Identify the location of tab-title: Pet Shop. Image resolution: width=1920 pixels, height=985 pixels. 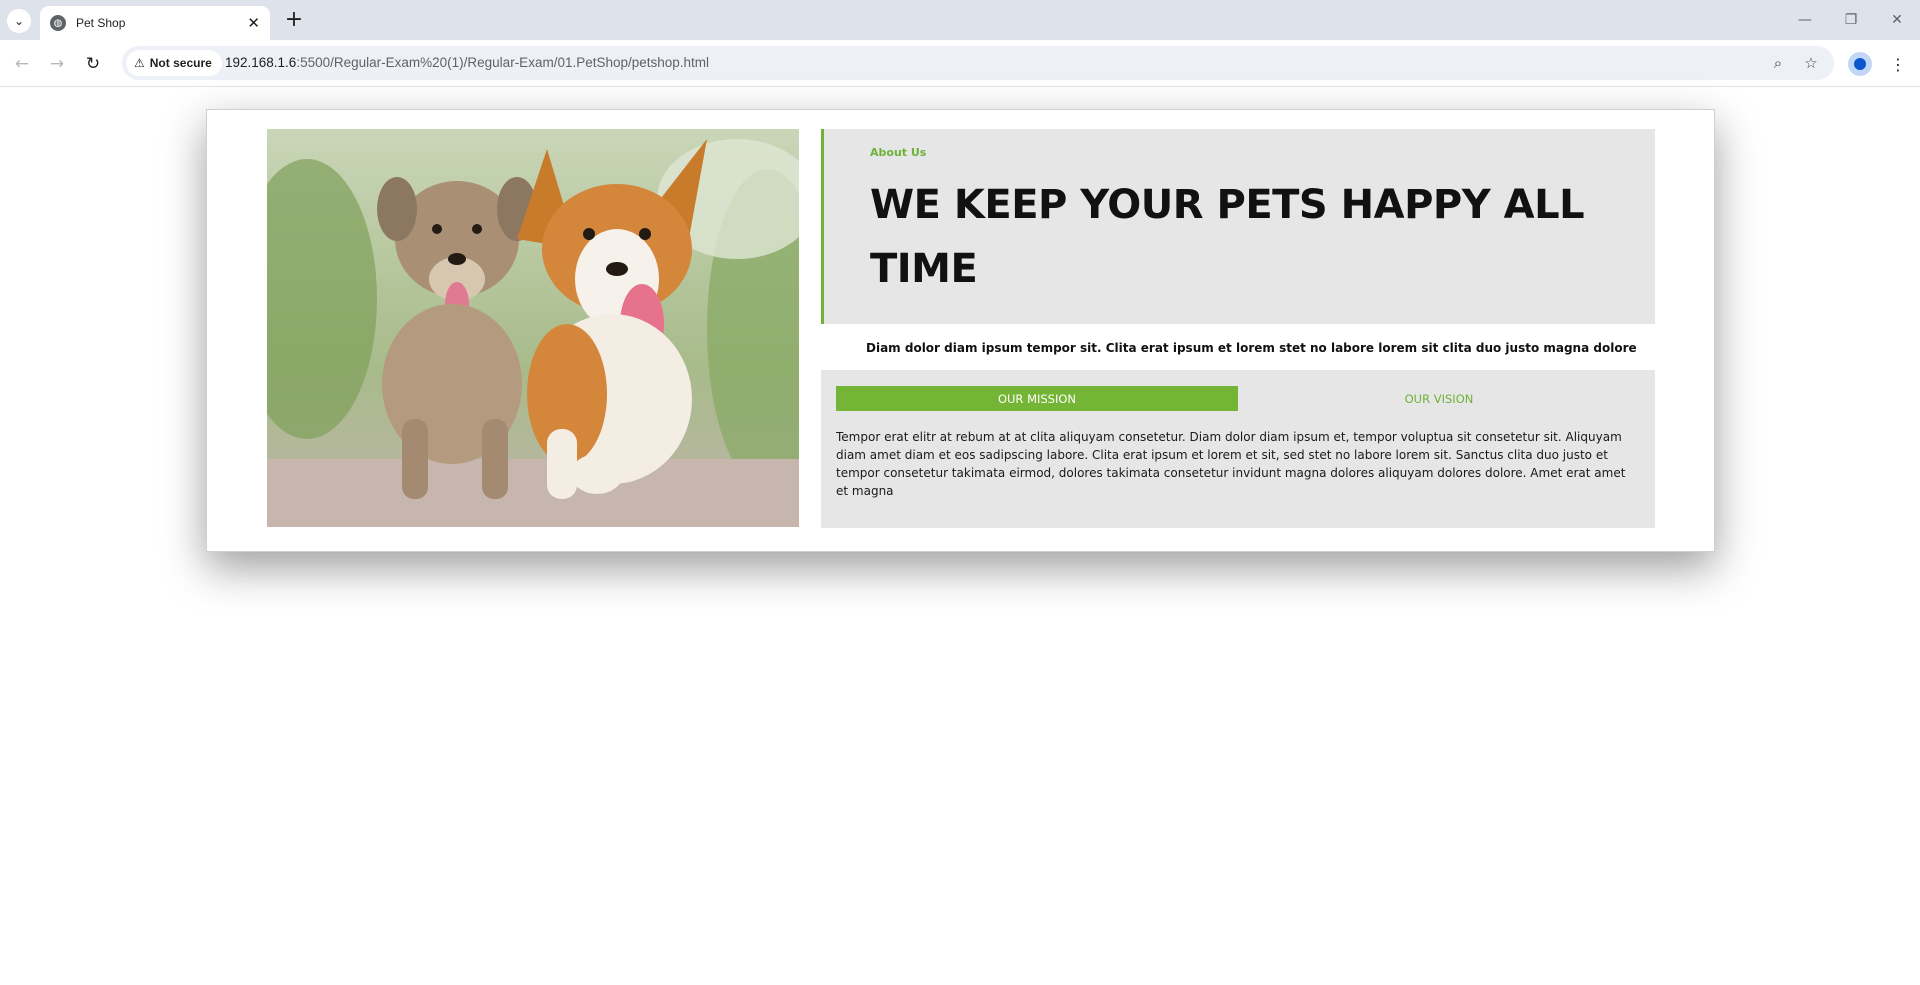
(101, 23).